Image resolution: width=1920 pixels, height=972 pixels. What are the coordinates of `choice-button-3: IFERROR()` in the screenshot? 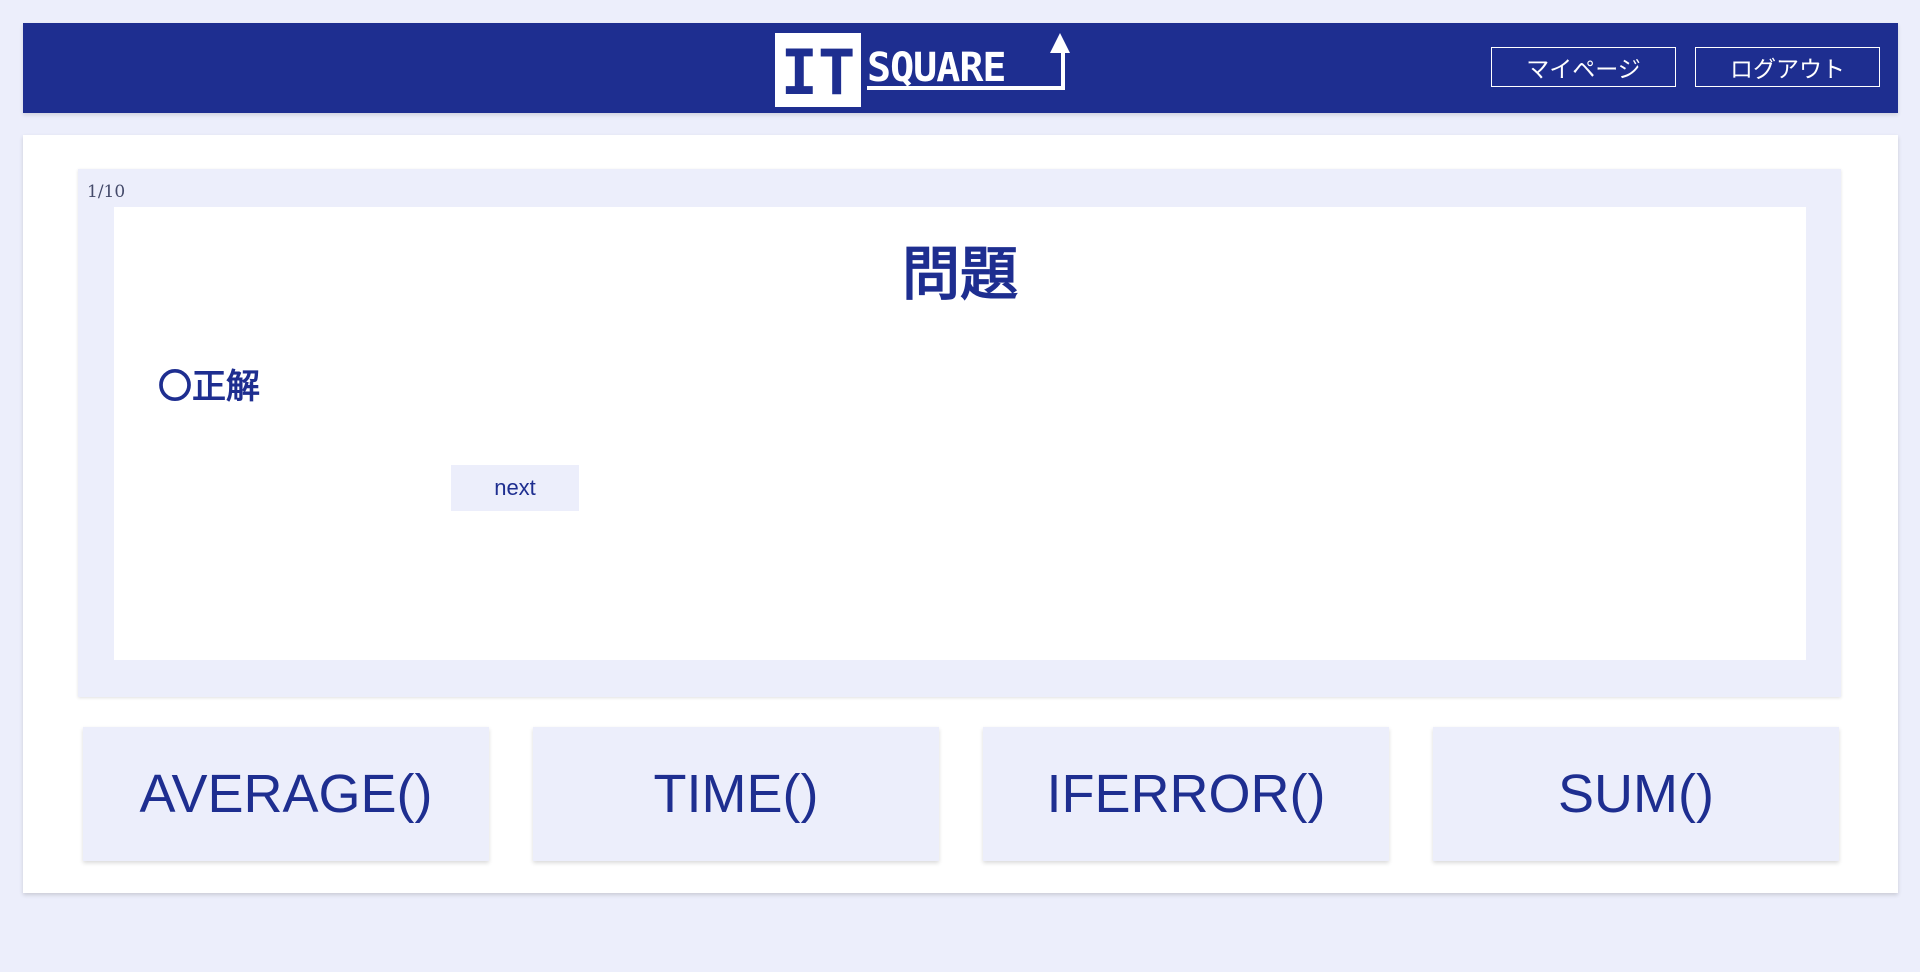 It's located at (1186, 794).